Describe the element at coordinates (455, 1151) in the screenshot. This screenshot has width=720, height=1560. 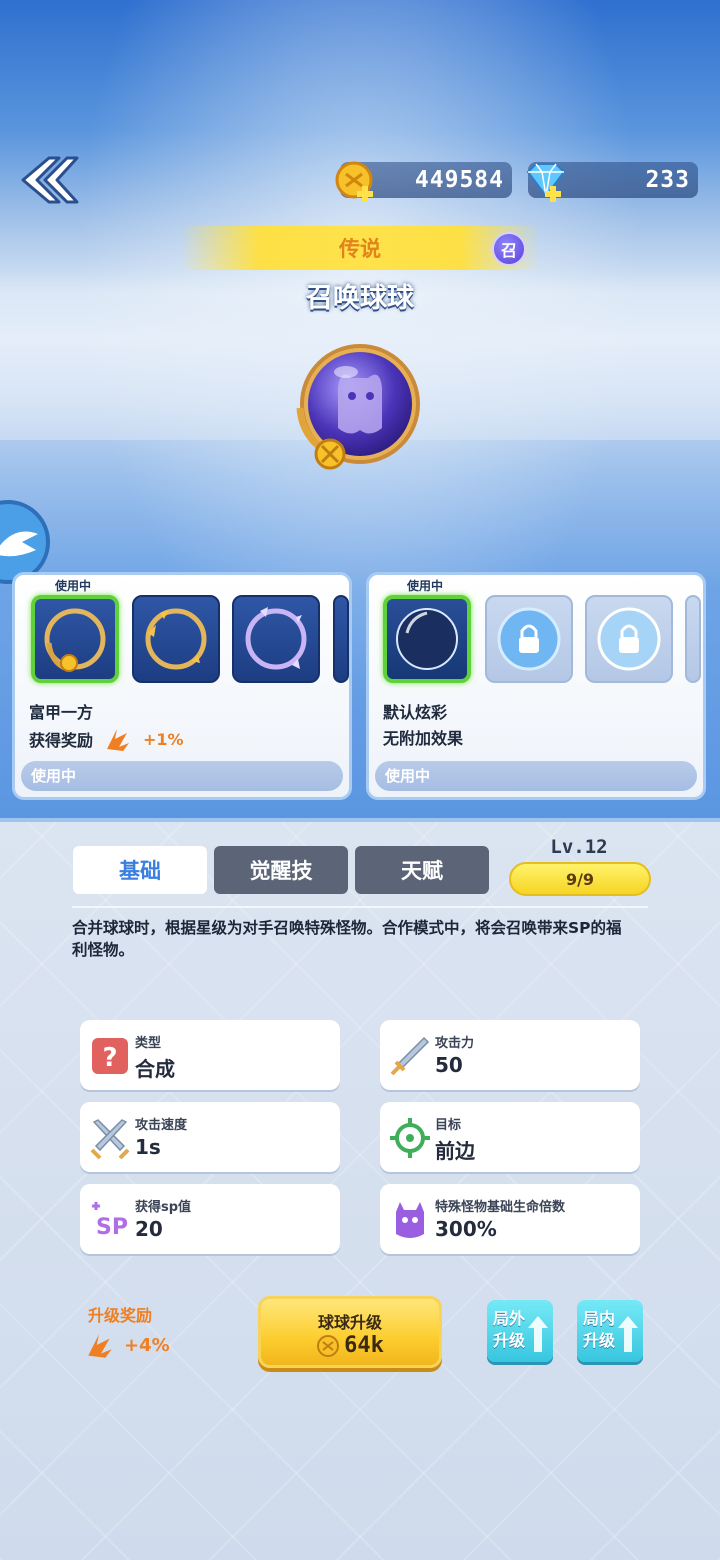
I see `stat-value-target: 前边` at that location.